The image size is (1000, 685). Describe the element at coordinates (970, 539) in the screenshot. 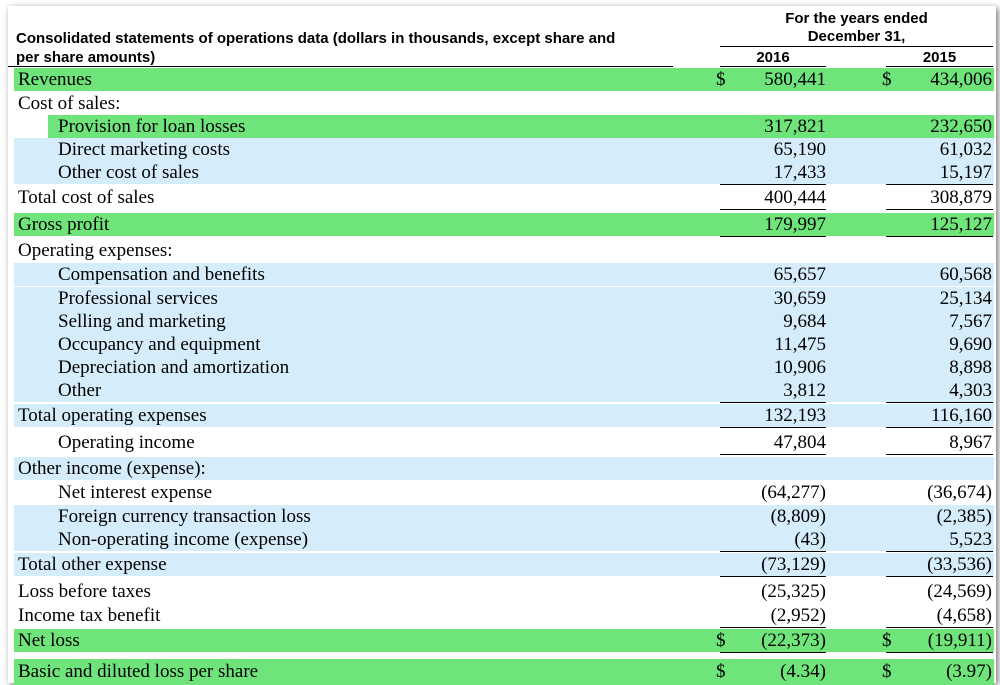

I see `value-2015: 5,523` at that location.